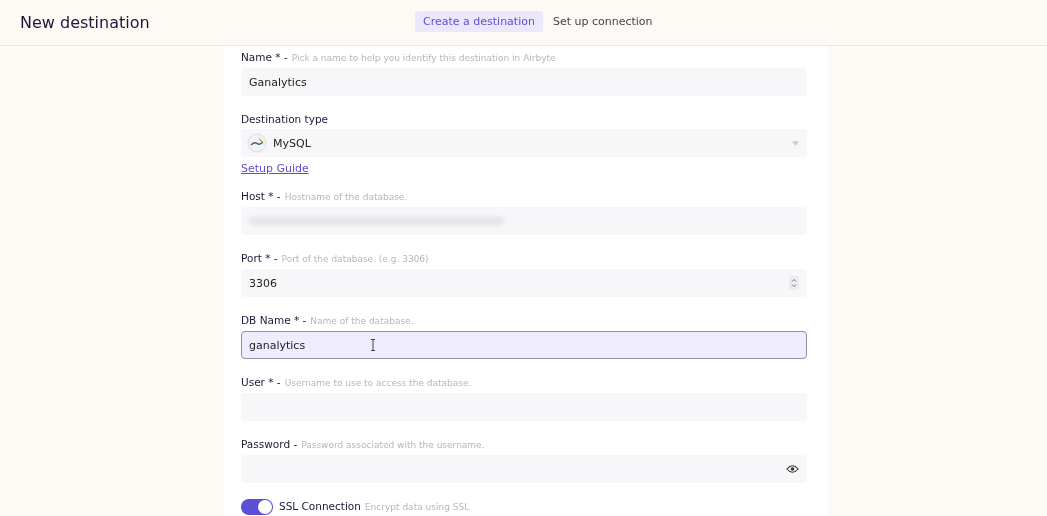  What do you see at coordinates (524, 345) in the screenshot?
I see `input-field: ganalytics` at bounding box center [524, 345].